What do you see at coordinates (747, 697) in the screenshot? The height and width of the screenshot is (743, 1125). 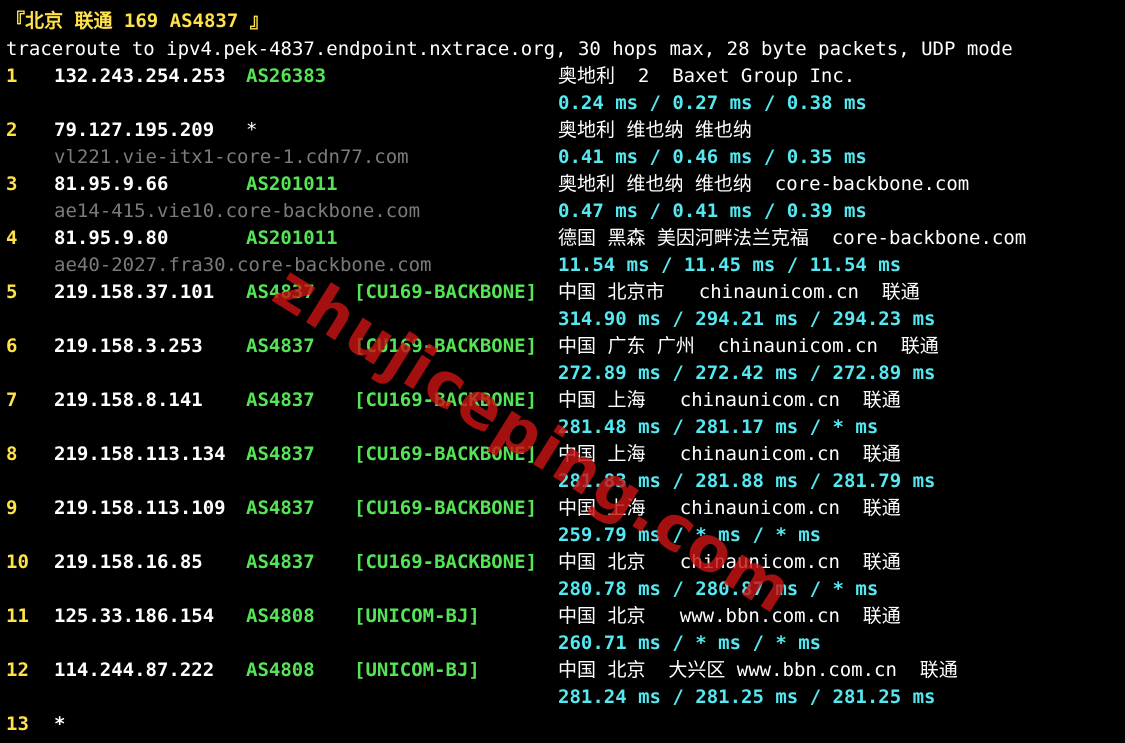 I see `hop-latency: 281.24 ms / 281.25 ms / 281.25 ms` at bounding box center [747, 697].